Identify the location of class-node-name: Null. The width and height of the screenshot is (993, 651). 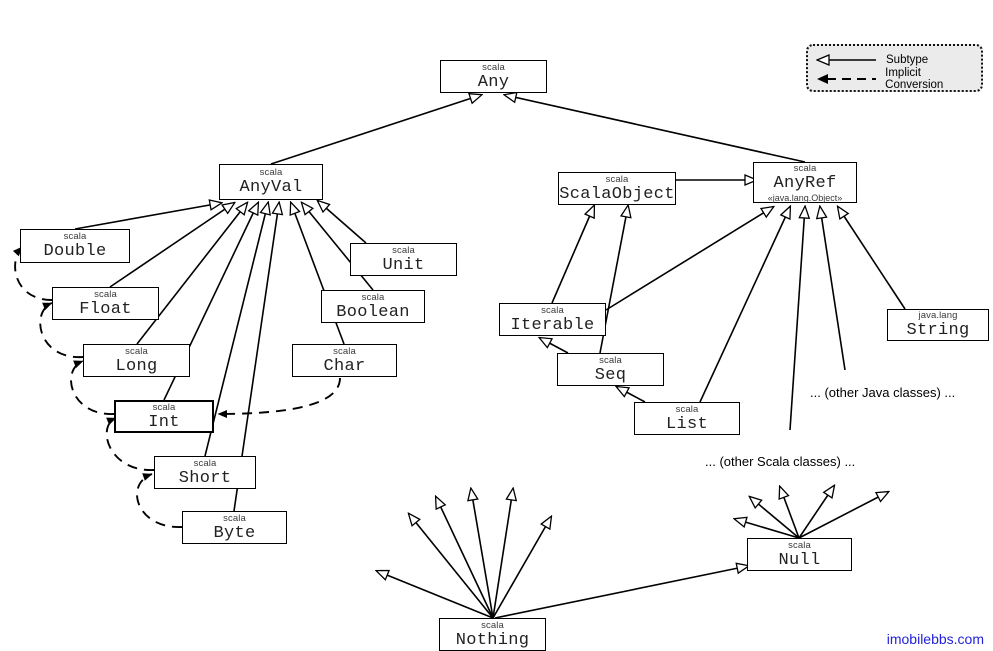
(799, 560).